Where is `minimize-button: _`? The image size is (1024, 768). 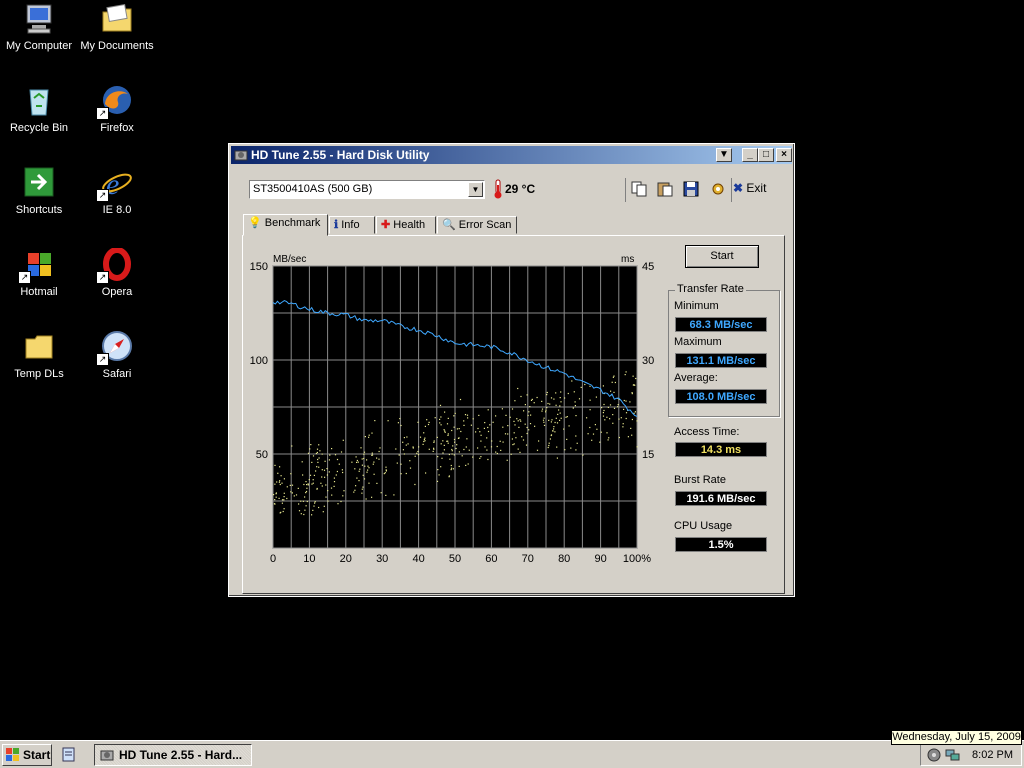 minimize-button: _ is located at coordinates (750, 155).